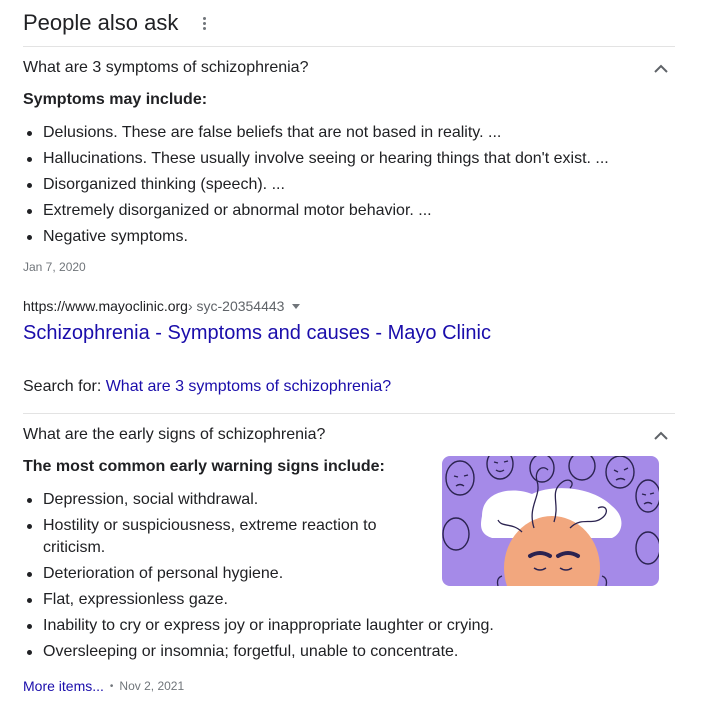 The image size is (714, 714). I want to click on illustration-graphic, so click(550, 521).